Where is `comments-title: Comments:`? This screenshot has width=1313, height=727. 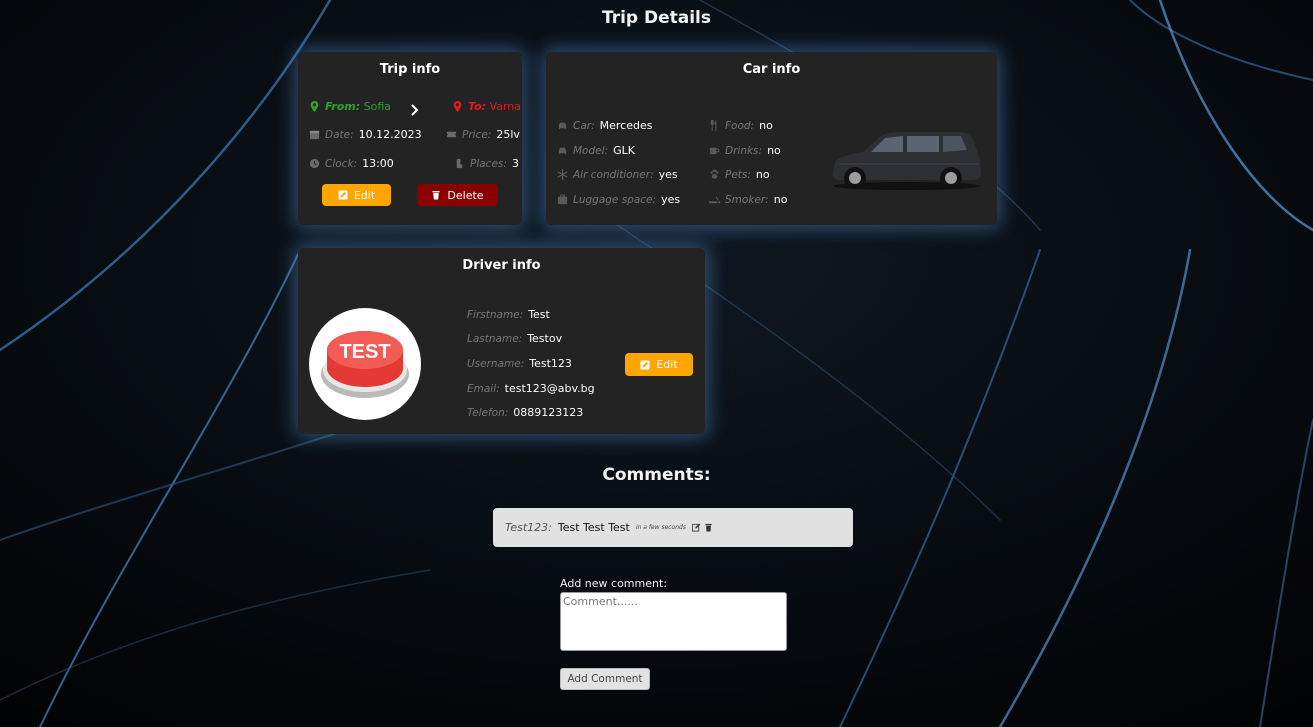 comments-title: Comments: is located at coordinates (656, 475).